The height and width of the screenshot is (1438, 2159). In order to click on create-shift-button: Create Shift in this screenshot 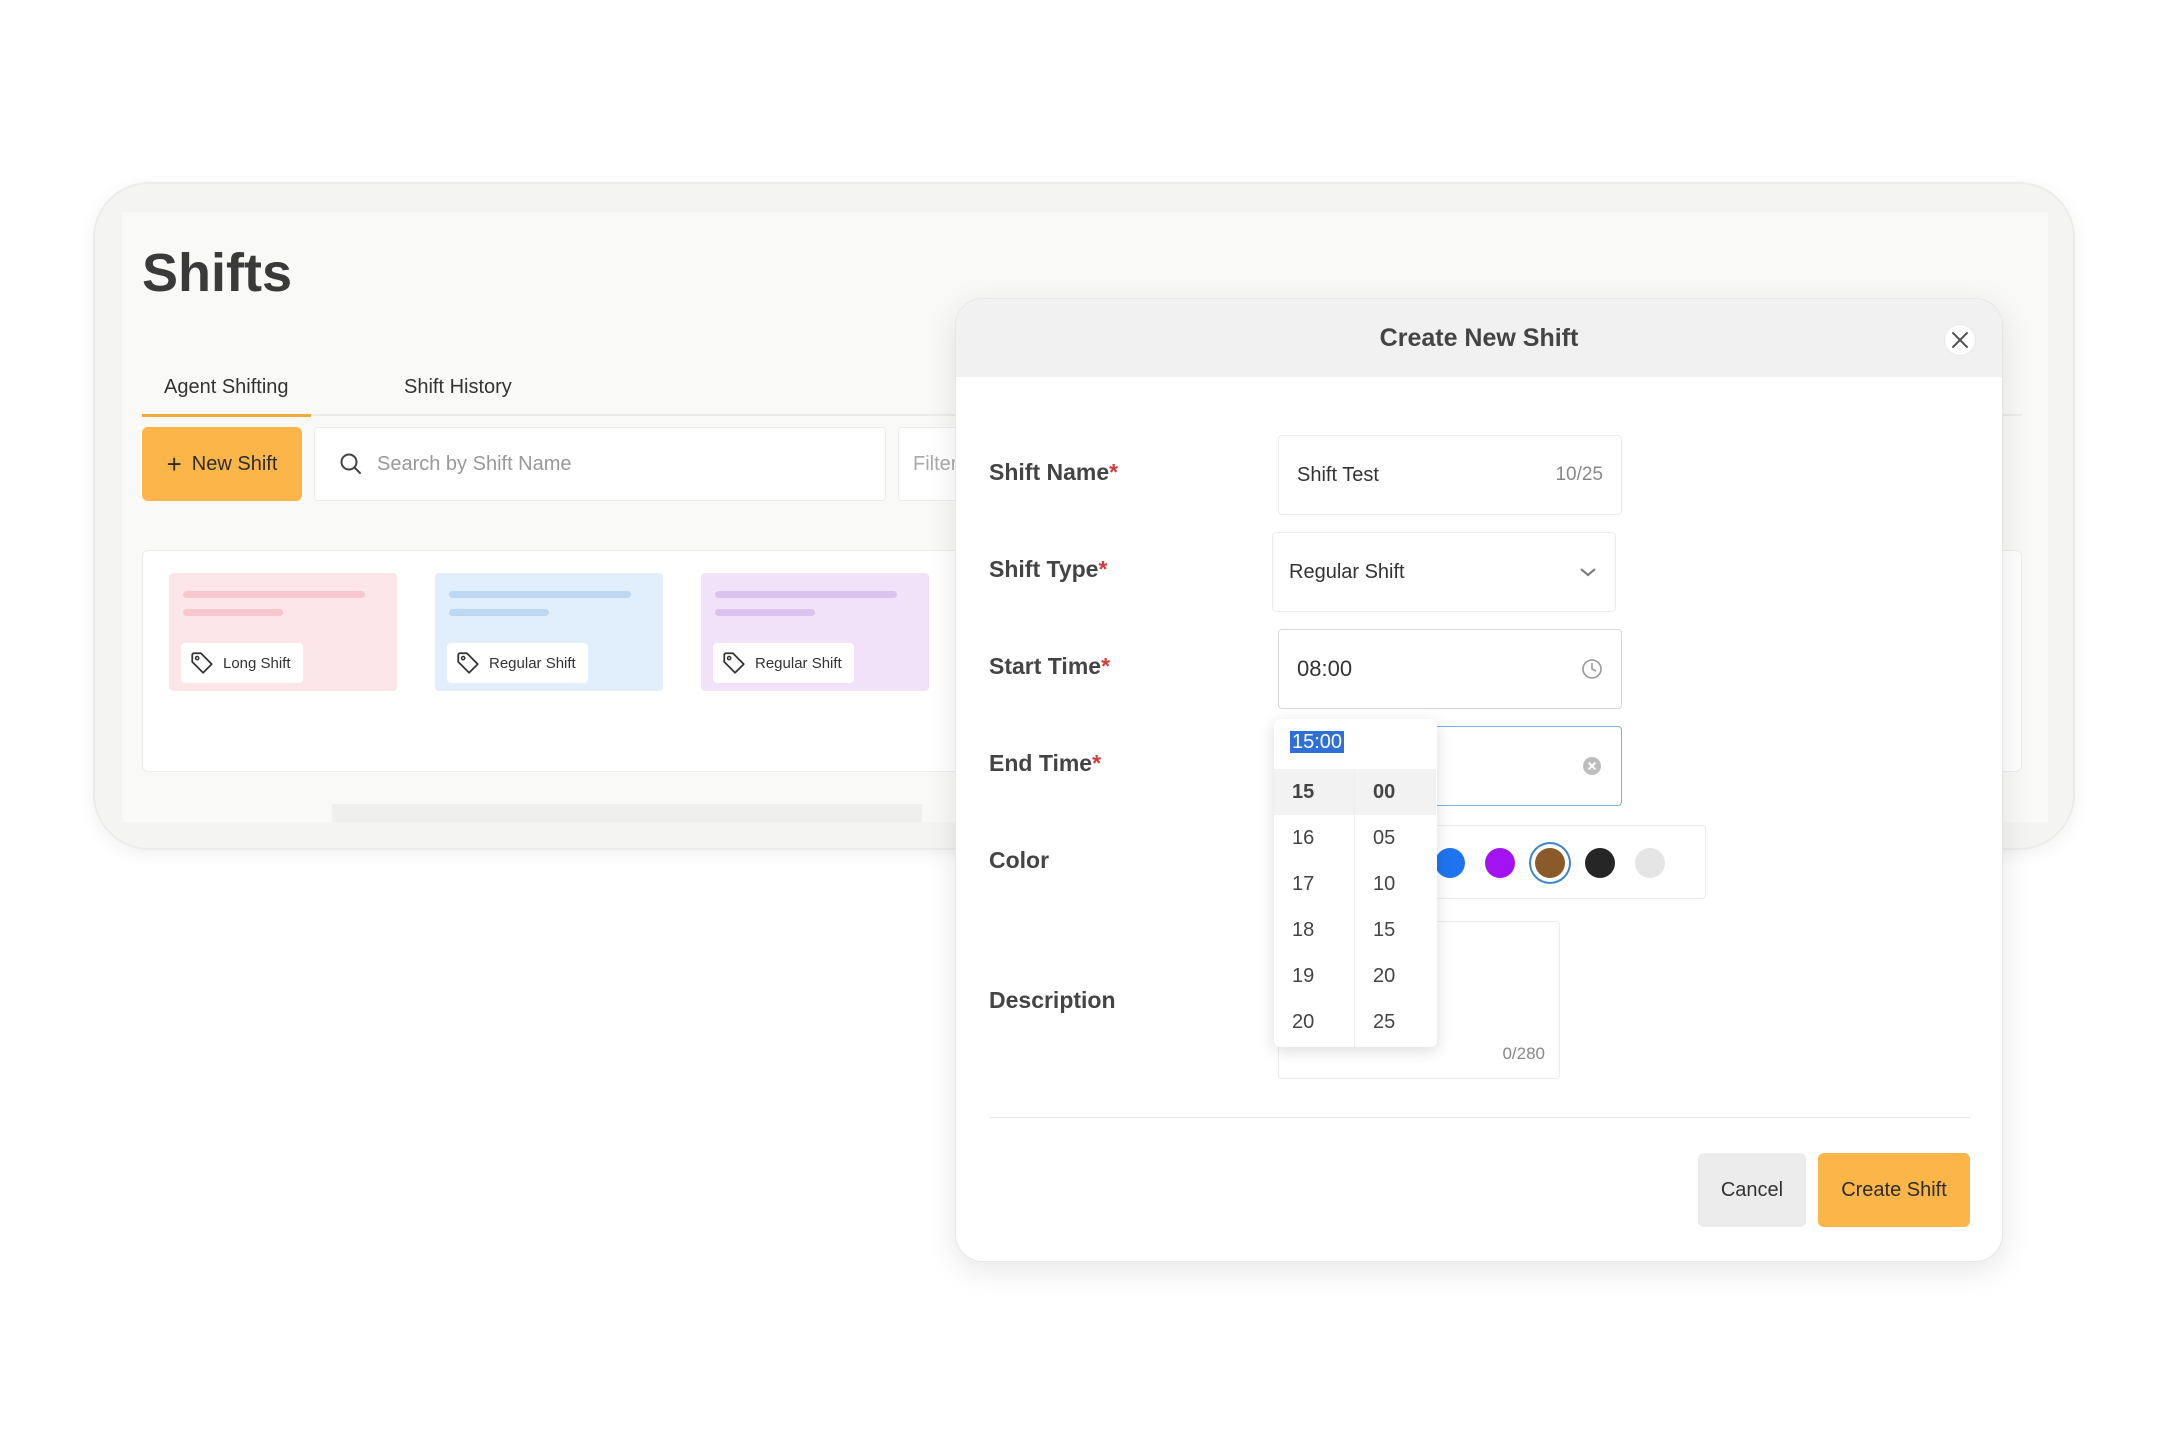, I will do `click(1894, 1190)`.